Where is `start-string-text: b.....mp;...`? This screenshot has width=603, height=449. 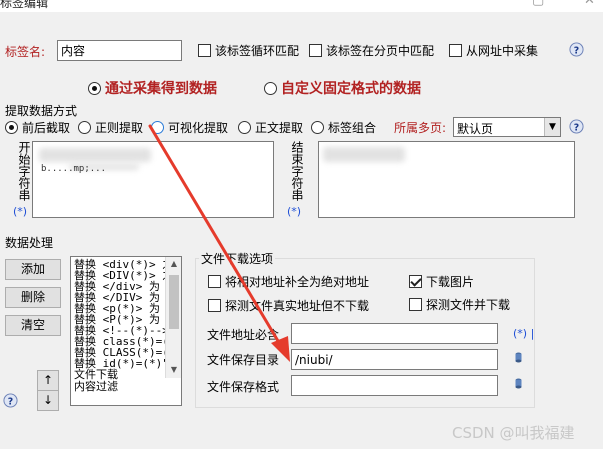 start-string-text: b.....mp;... is located at coordinates (74, 169).